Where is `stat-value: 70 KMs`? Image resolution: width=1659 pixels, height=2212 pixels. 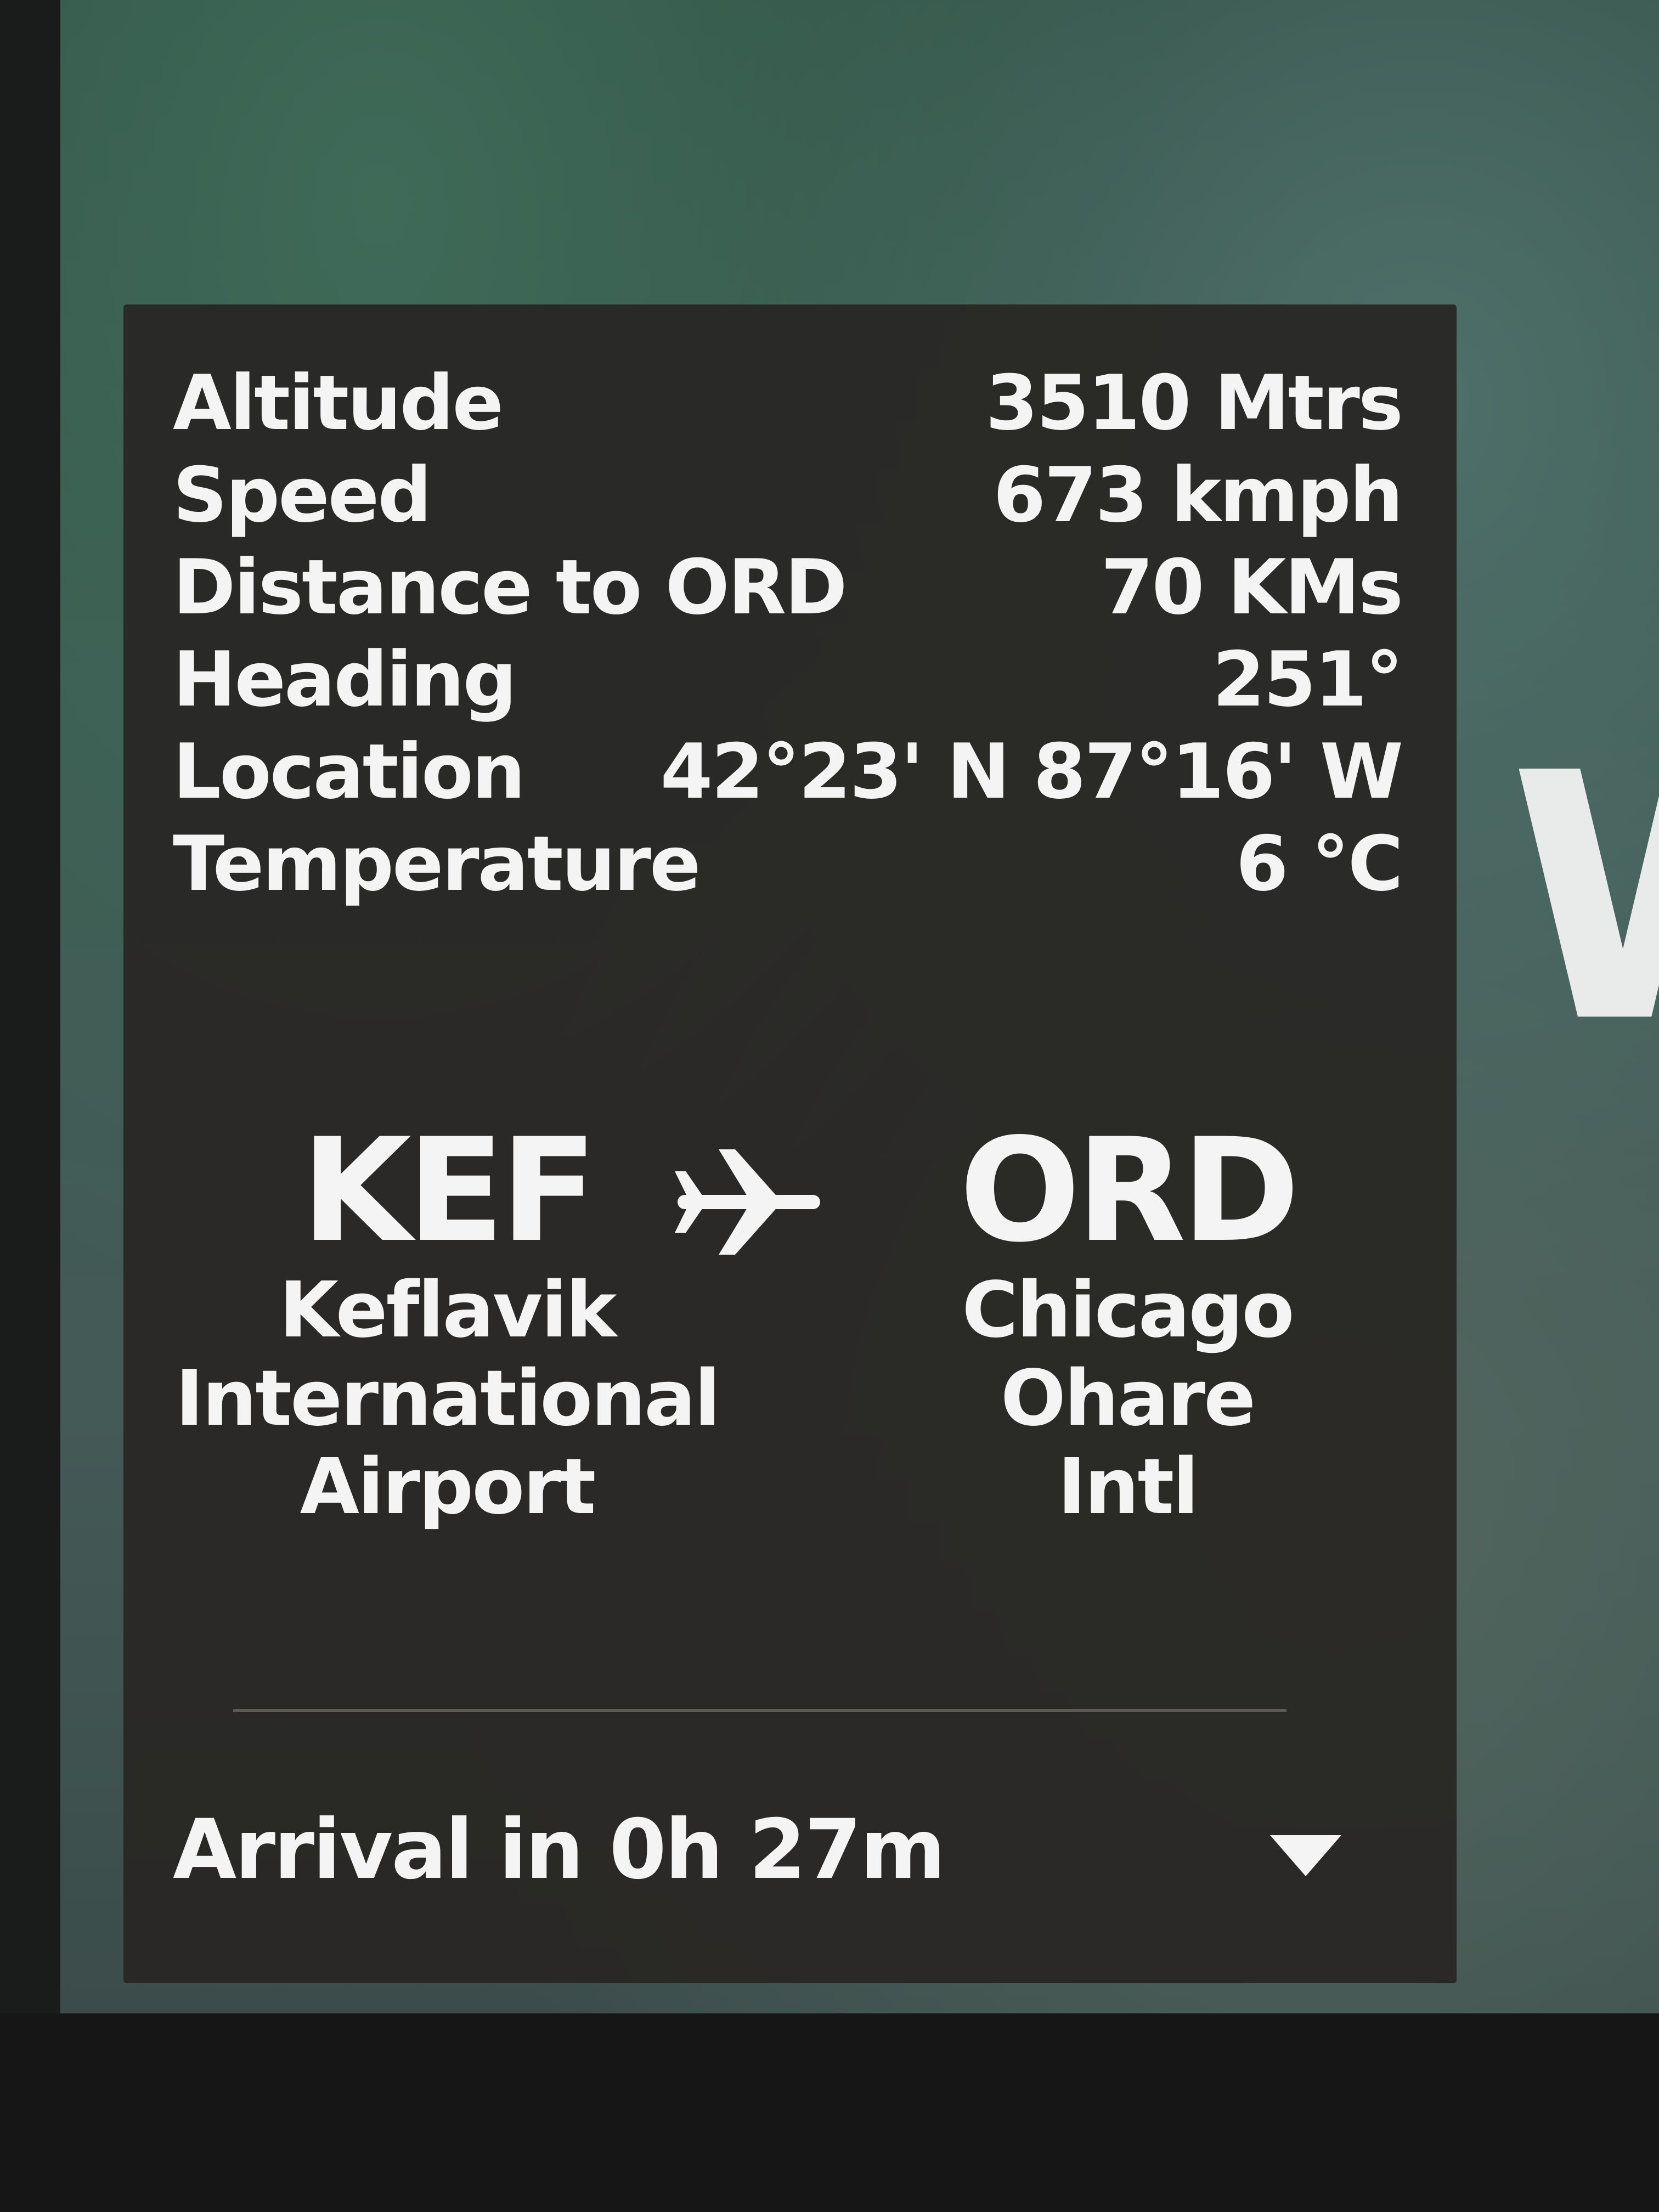
stat-value: 70 KMs is located at coordinates (1252, 587).